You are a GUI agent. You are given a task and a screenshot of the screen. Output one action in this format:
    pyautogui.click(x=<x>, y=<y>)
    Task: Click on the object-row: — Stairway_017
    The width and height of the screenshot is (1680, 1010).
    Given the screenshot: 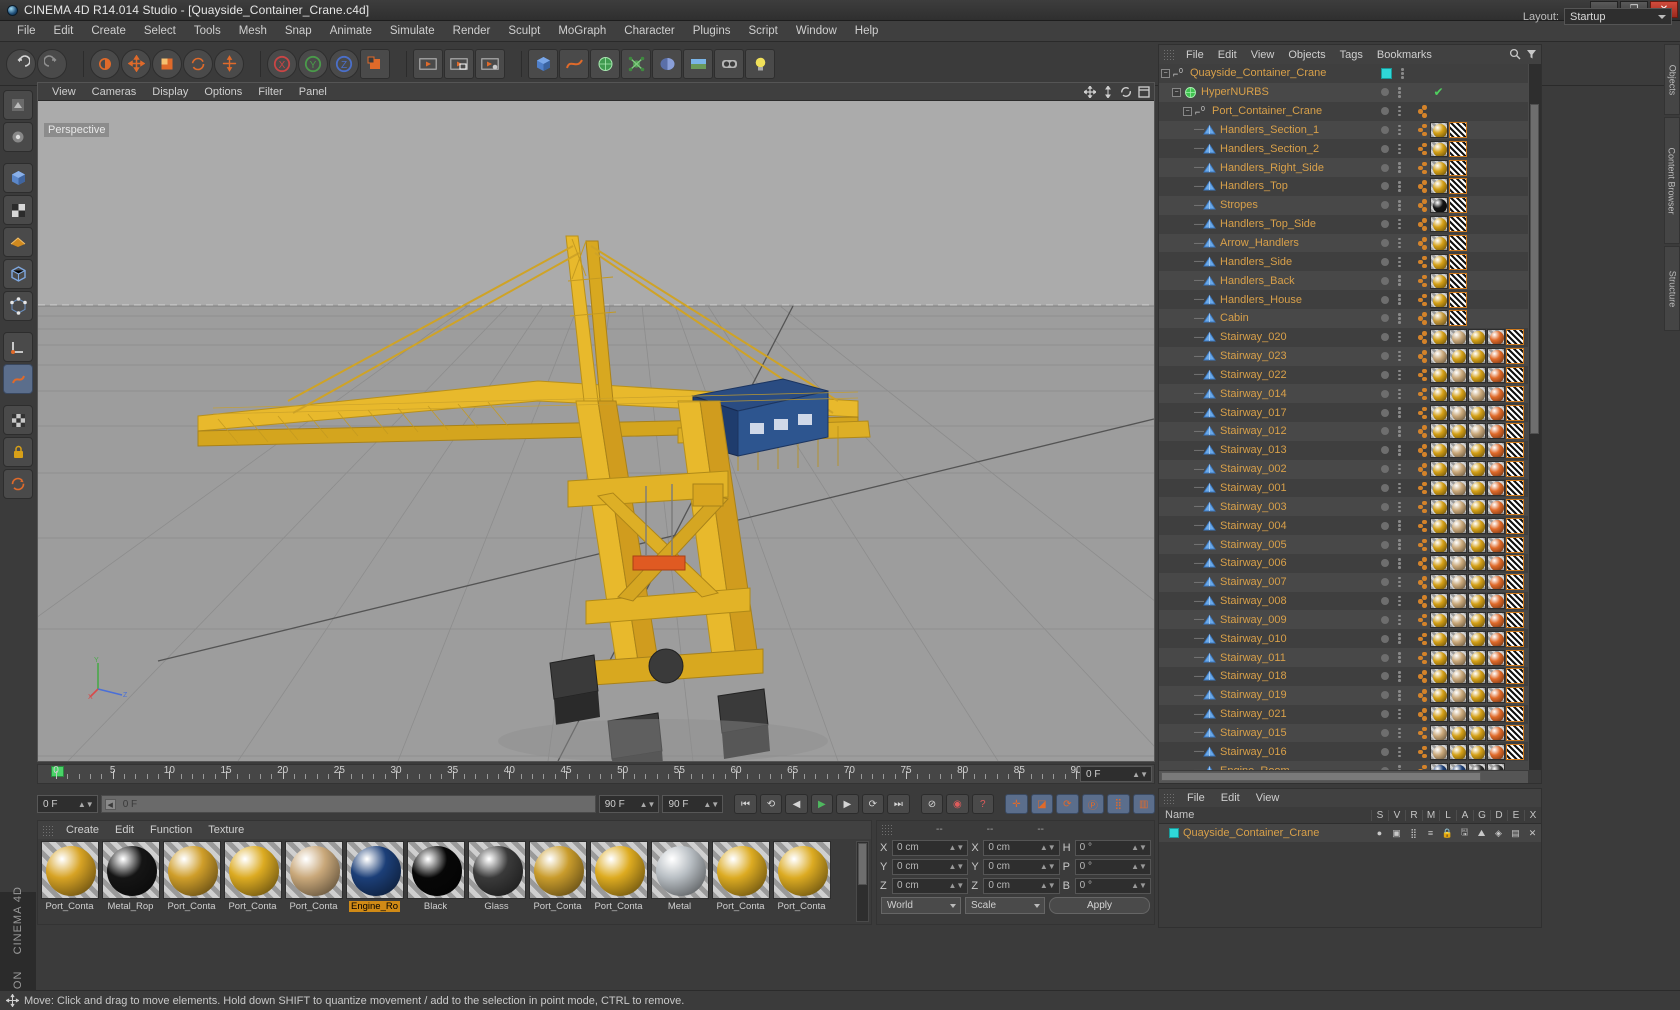 What is the action you would take?
    pyautogui.click(x=1343, y=413)
    